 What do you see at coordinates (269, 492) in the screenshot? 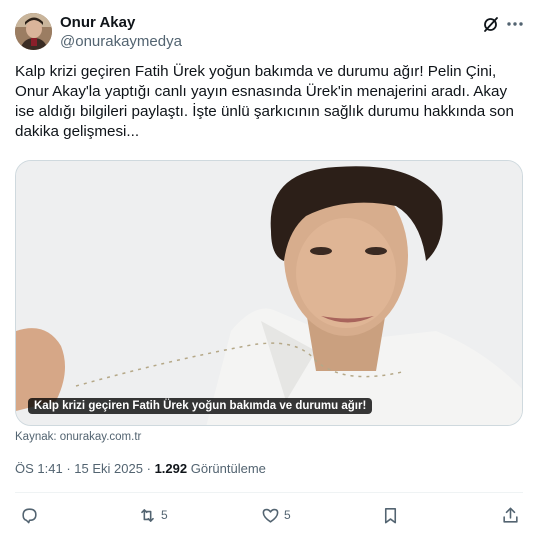
I see `divider` at bounding box center [269, 492].